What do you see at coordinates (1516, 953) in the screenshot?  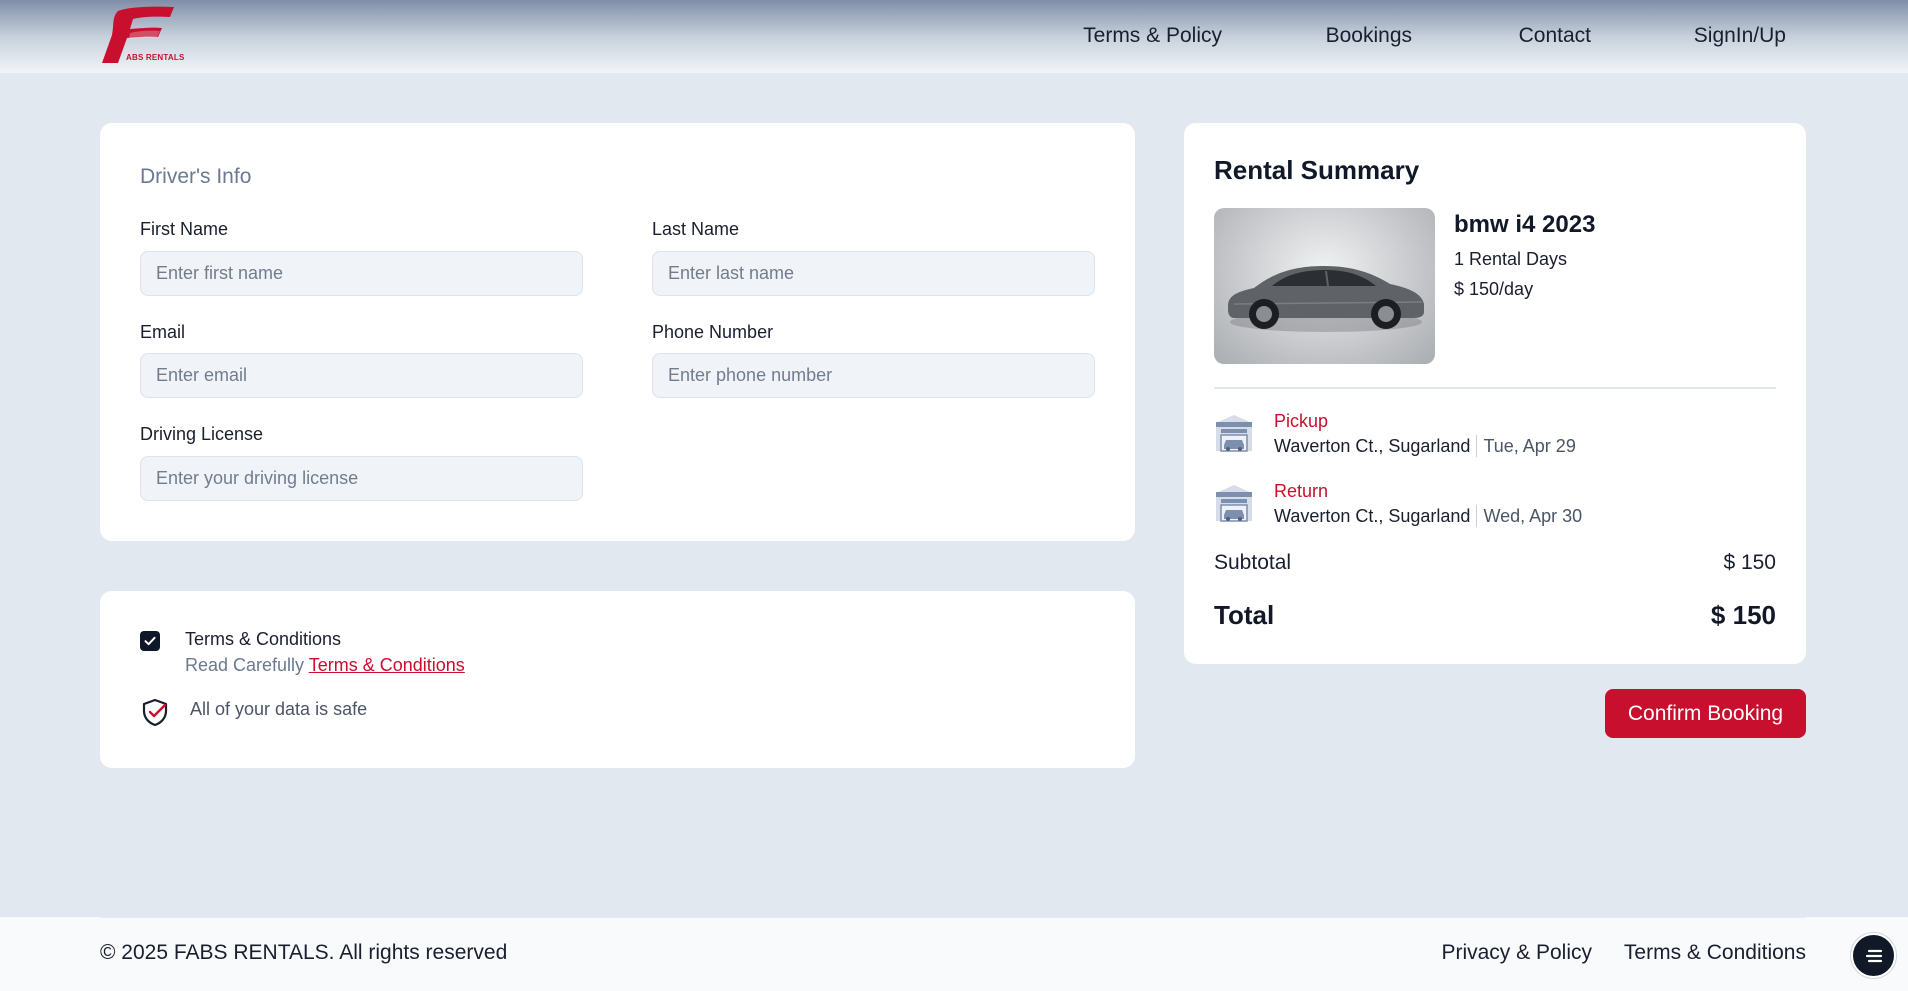 I see `footer-privacy-policy-link: Privacy & Policy` at bounding box center [1516, 953].